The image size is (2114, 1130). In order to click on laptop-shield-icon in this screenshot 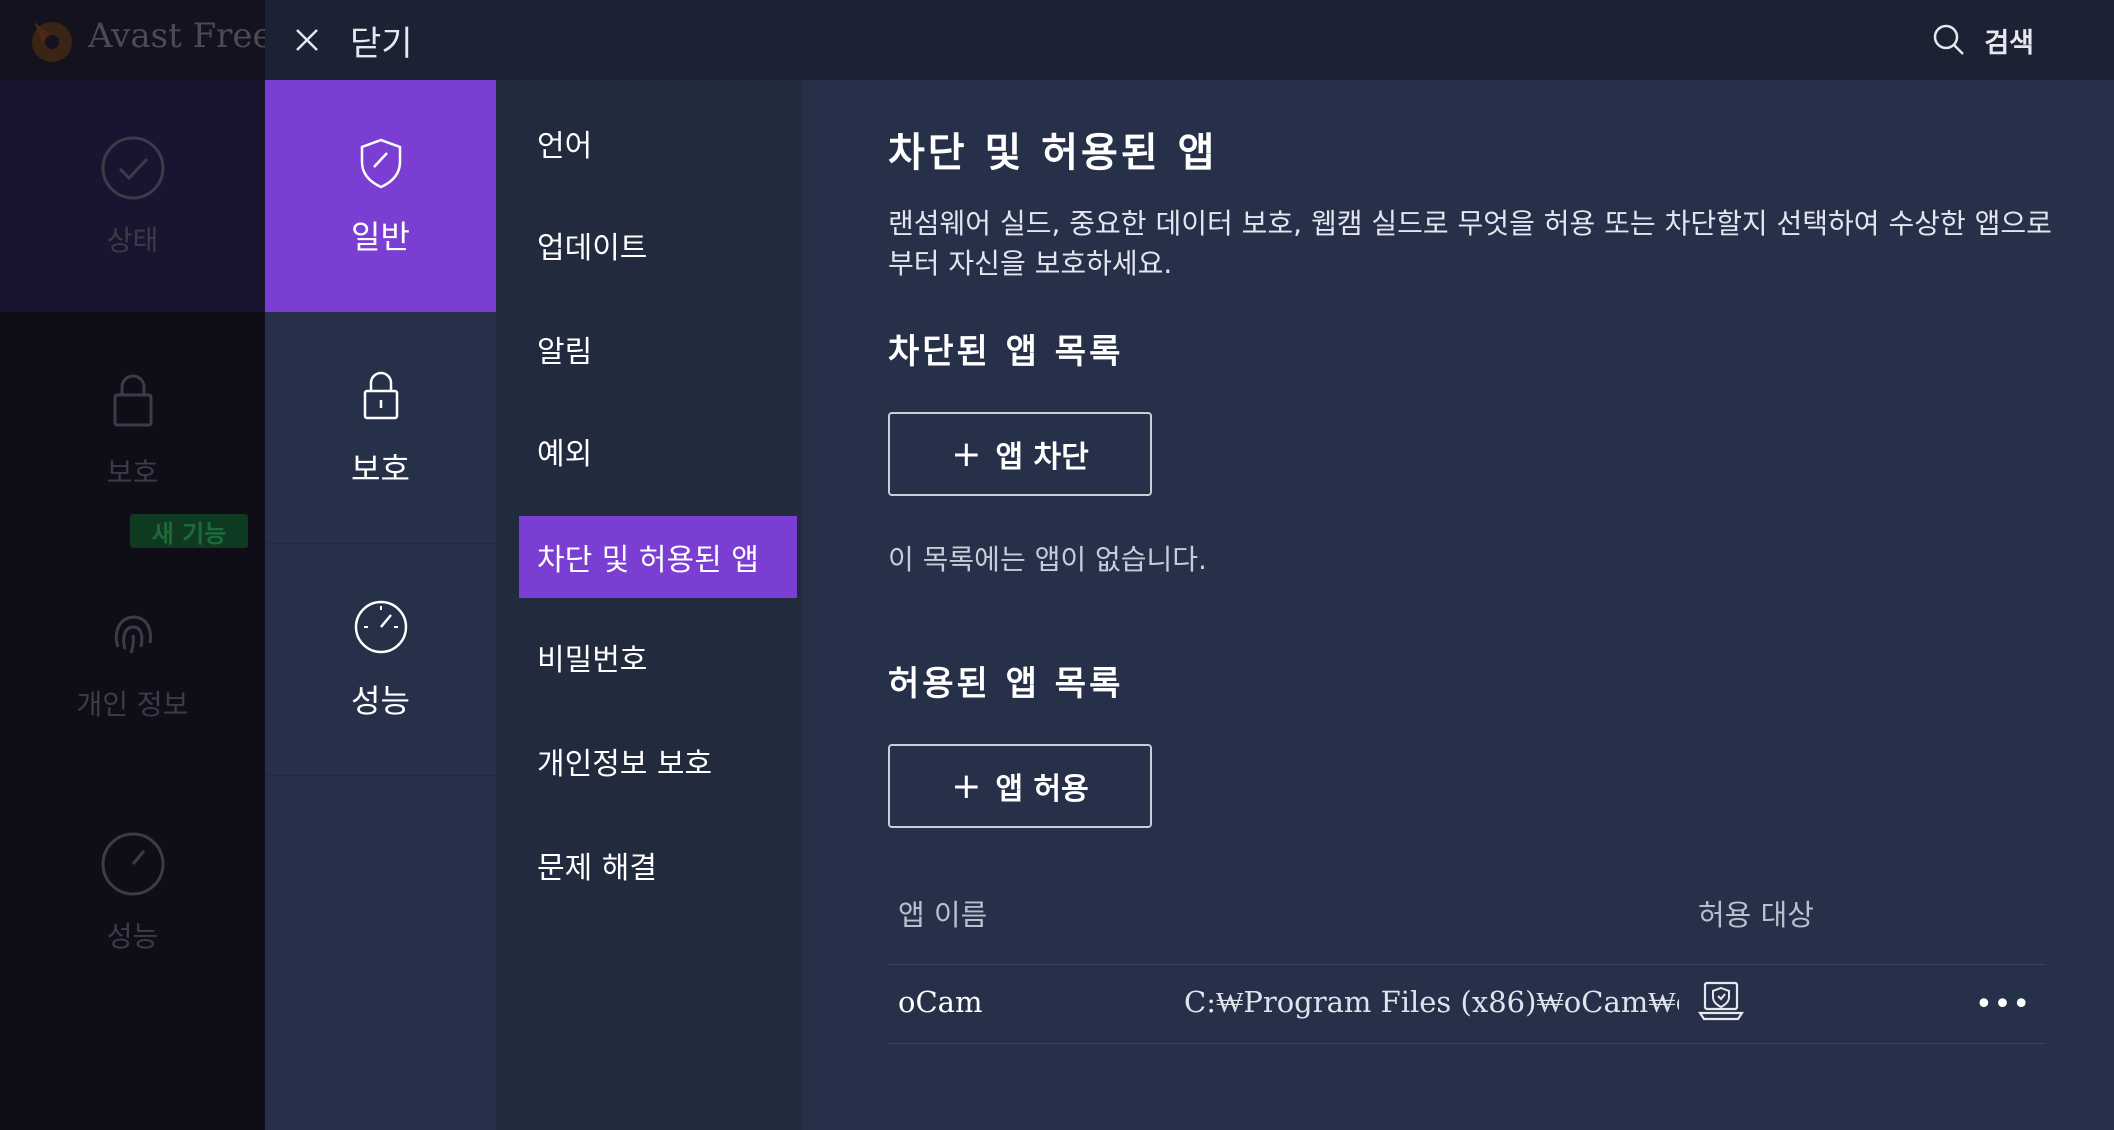, I will do `click(1721, 1002)`.